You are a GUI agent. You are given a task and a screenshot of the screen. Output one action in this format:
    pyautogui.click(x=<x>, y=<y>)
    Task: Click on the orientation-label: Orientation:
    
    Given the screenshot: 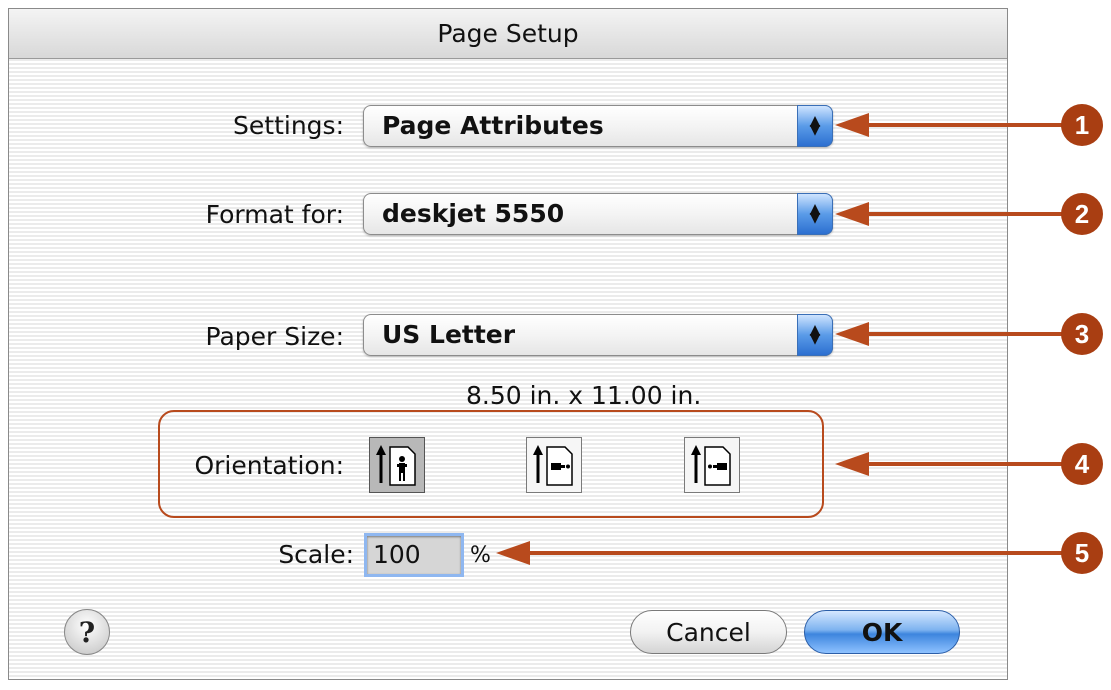 What is the action you would take?
    pyautogui.click(x=269, y=465)
    